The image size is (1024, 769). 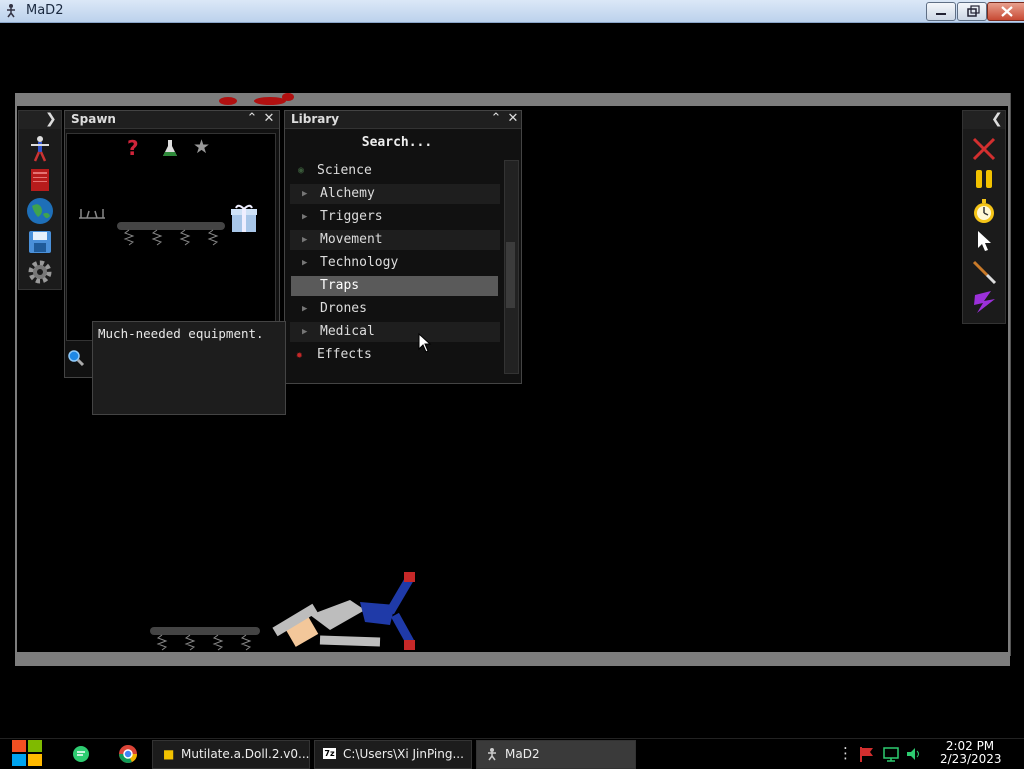 What do you see at coordinates (395, 240) in the screenshot?
I see `library-item-movement: ▶ Movement` at bounding box center [395, 240].